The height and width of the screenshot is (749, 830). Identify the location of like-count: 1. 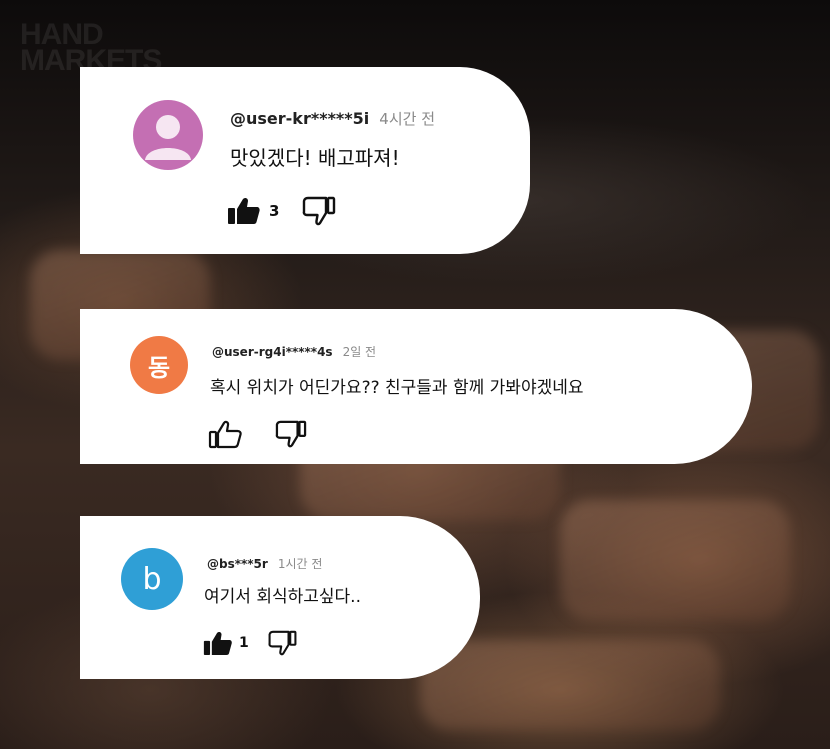
(244, 643).